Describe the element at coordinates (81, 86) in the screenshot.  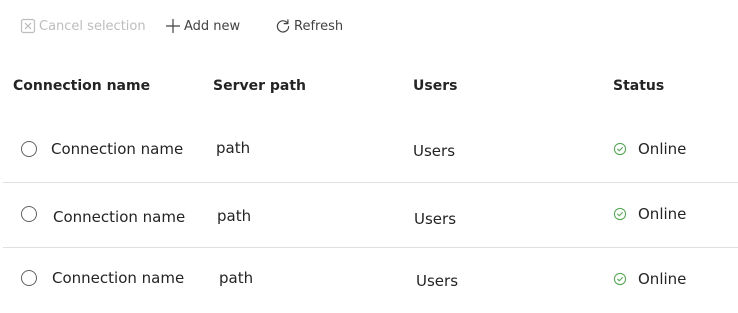
I see `column-header-connection-name: Connection name` at that location.